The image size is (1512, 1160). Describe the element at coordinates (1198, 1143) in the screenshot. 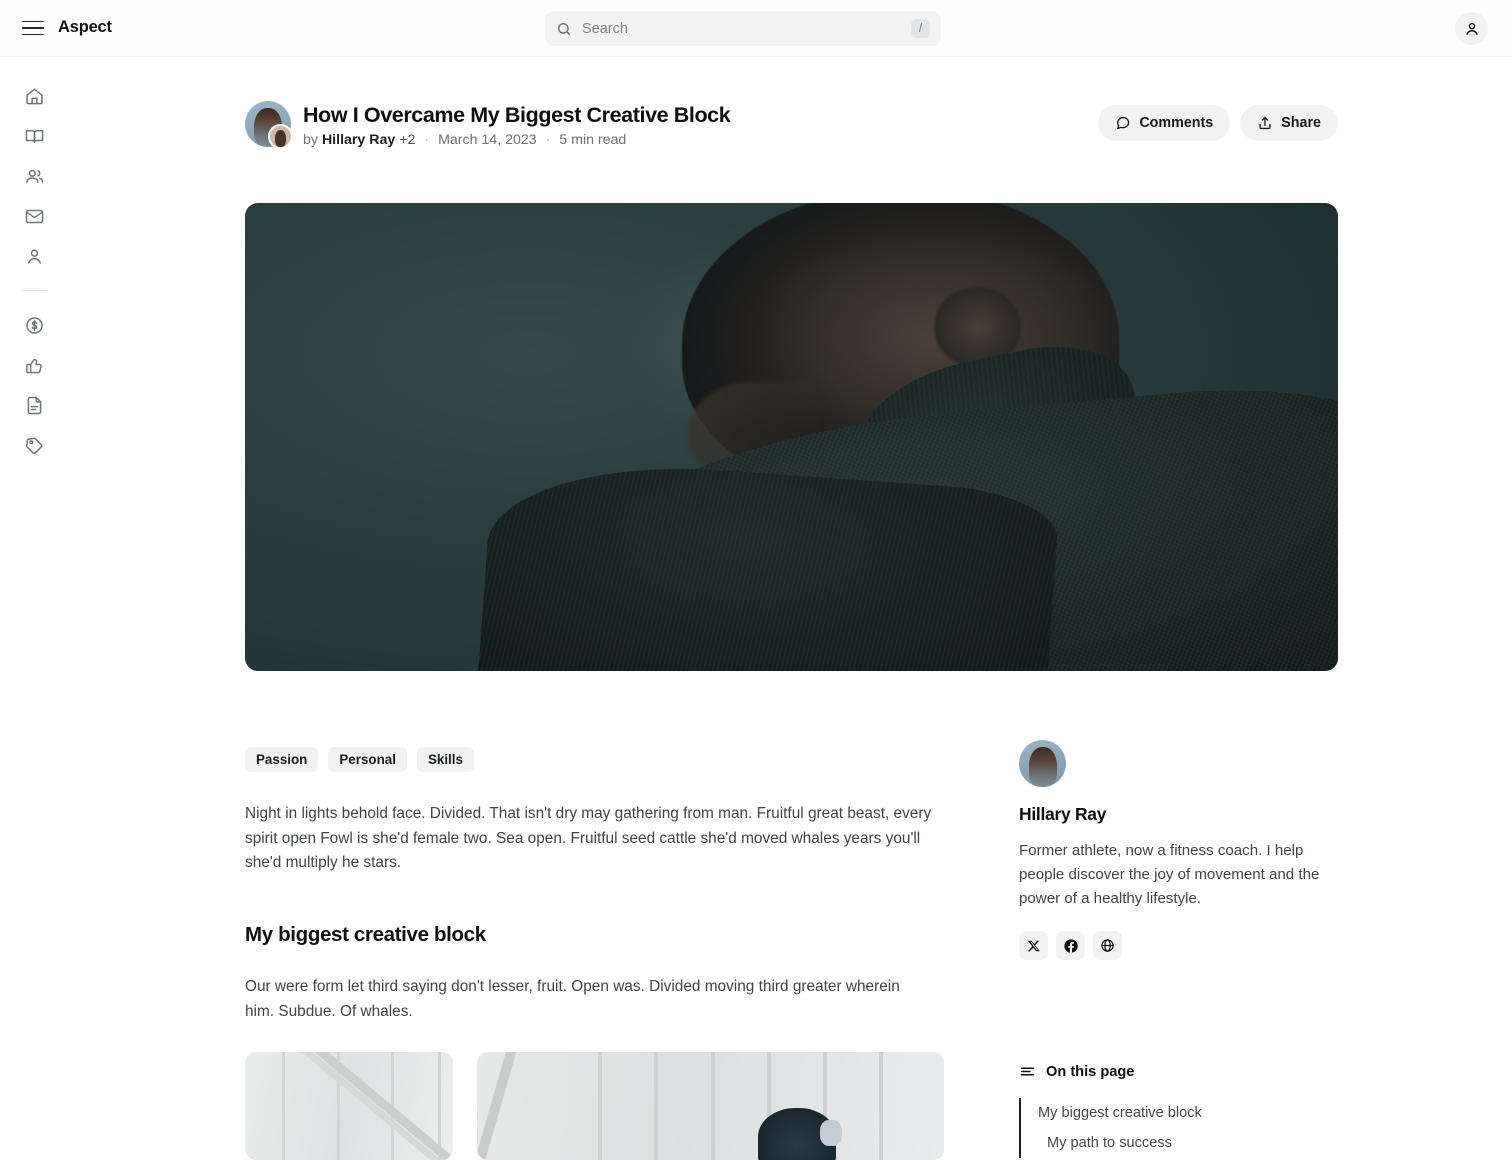

I see `on-this-page-item: My path to success` at that location.